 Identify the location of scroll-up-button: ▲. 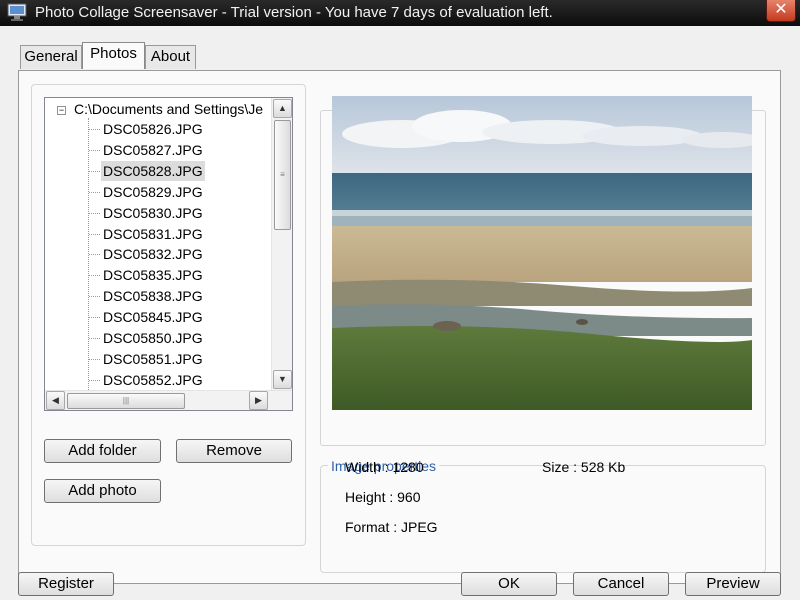
(282, 108).